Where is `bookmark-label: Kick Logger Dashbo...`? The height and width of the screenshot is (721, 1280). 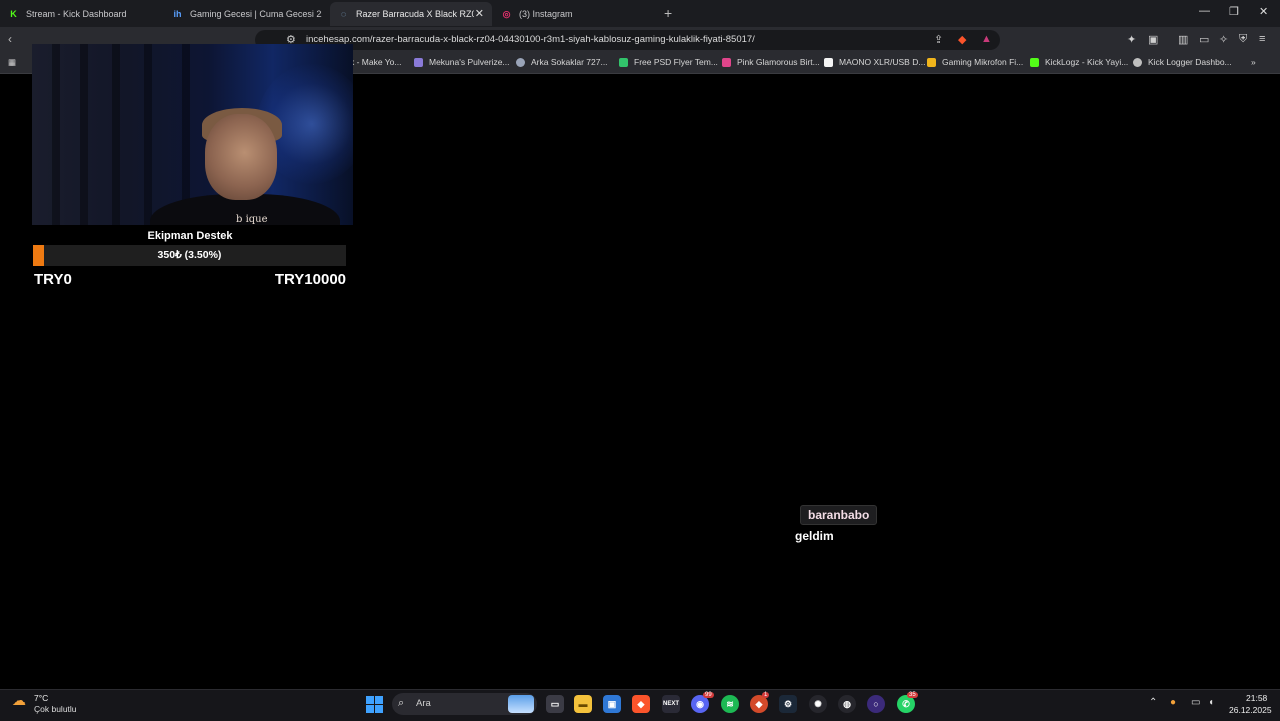 bookmark-label: Kick Logger Dashbo... is located at coordinates (1190, 62).